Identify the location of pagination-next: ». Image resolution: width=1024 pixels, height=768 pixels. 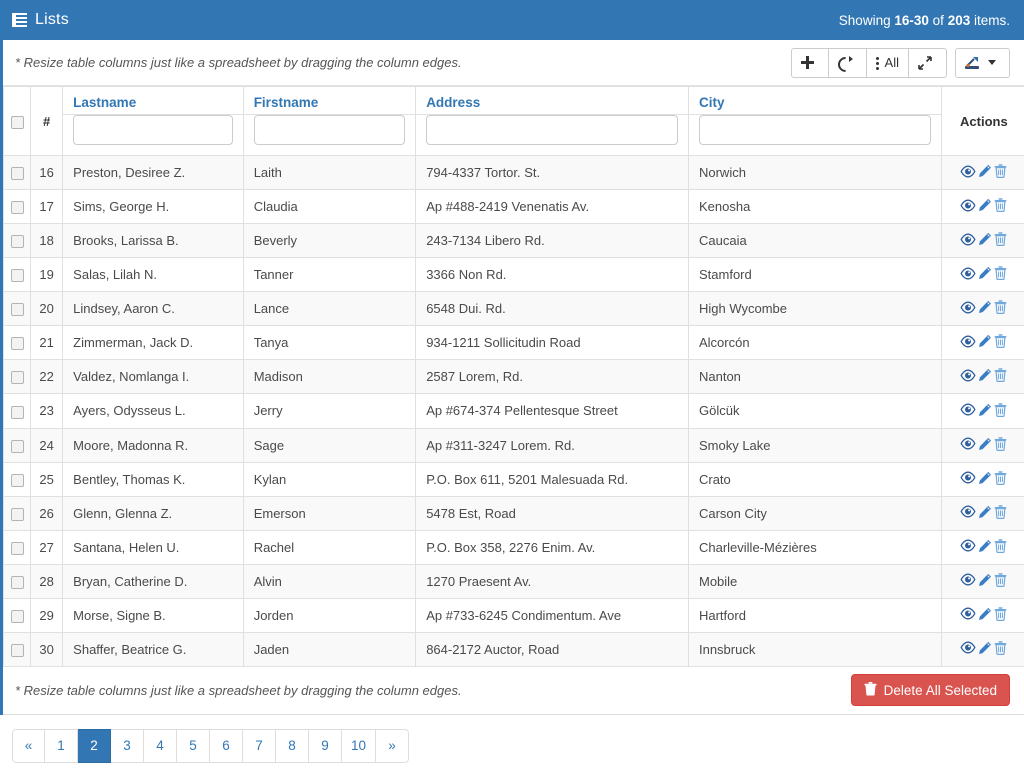
(393, 745).